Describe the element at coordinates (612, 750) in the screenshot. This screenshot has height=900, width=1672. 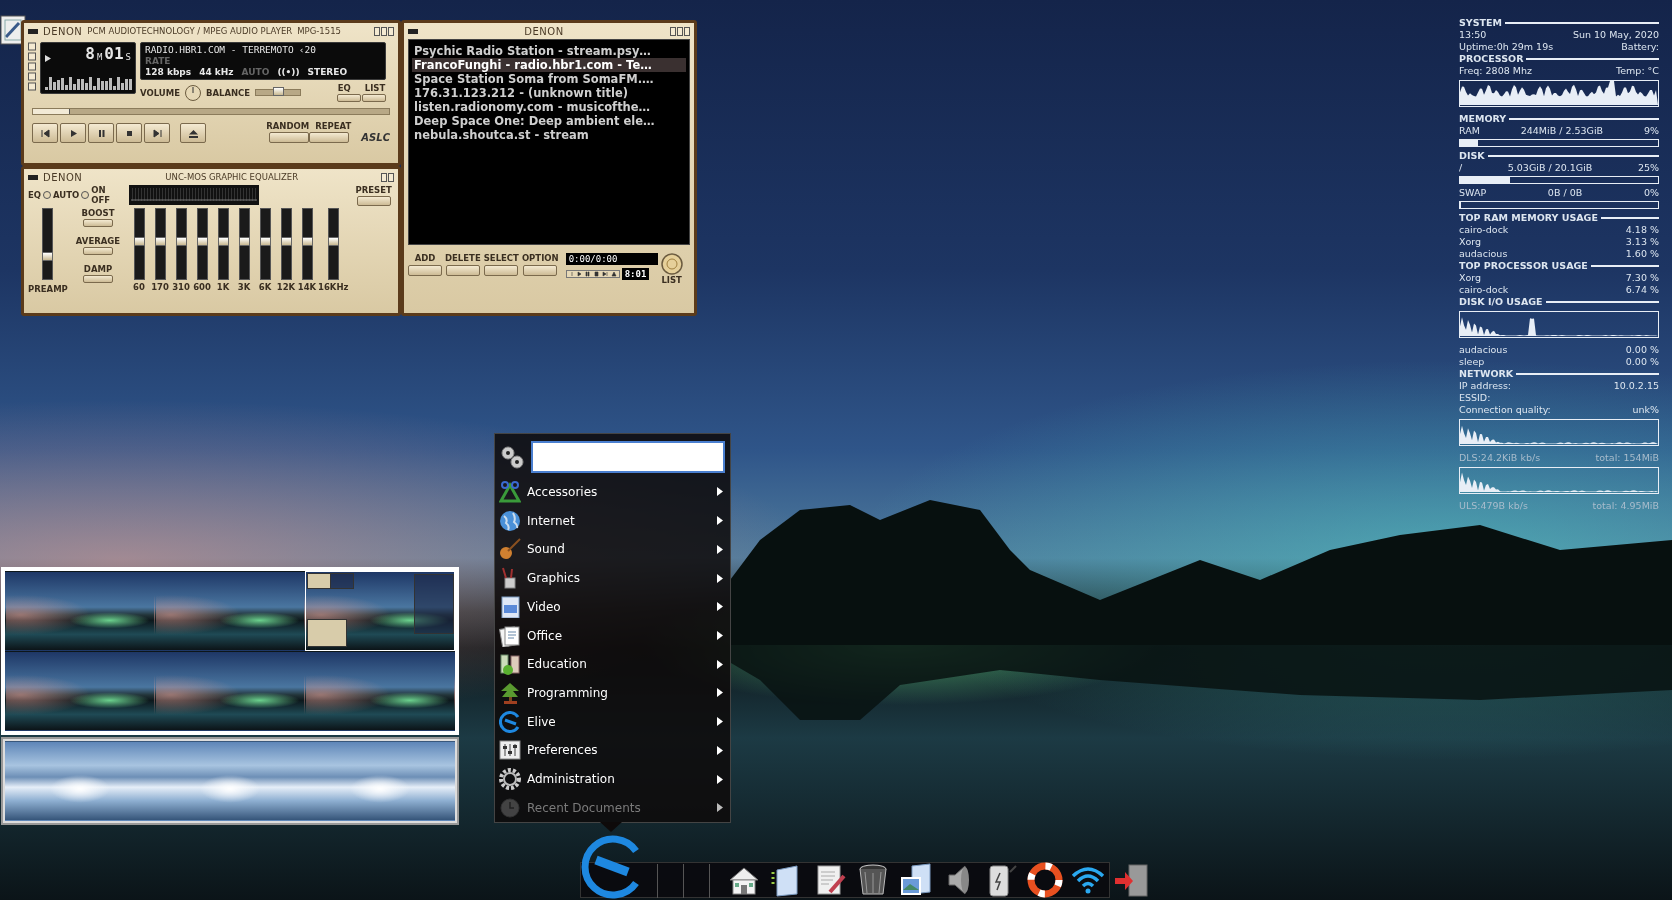
I see `menu-item: Preferences` at that location.